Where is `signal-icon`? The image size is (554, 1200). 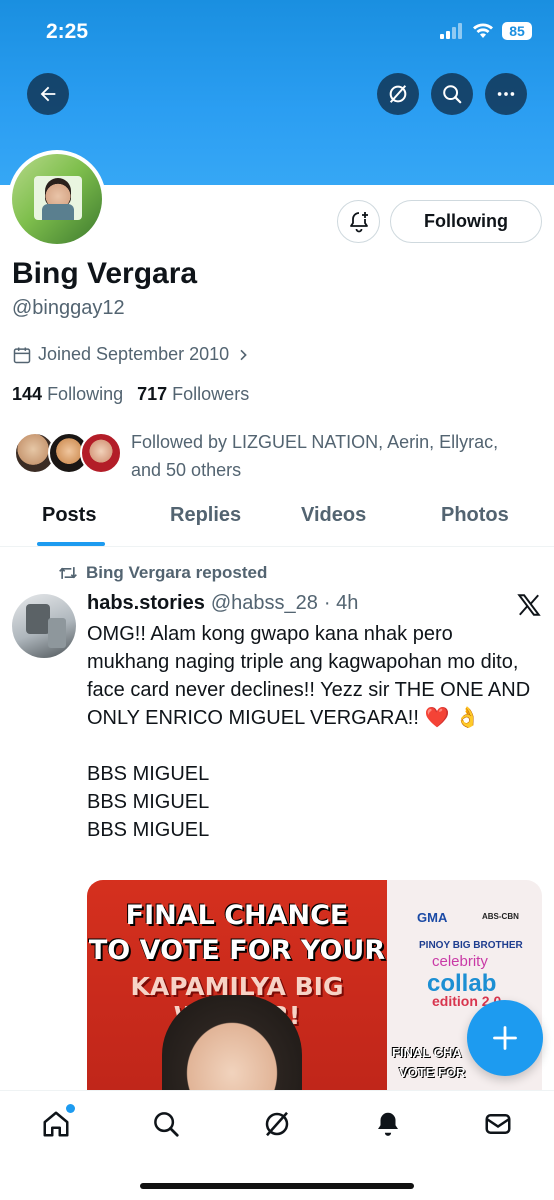
signal-icon is located at coordinates (451, 31).